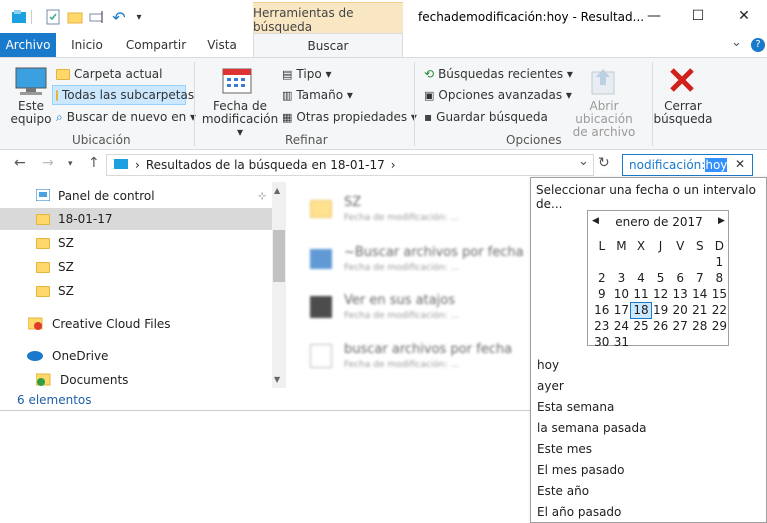  What do you see at coordinates (317, 95) in the screenshot?
I see `tamano-button: ▥ Tamaño ▾` at bounding box center [317, 95].